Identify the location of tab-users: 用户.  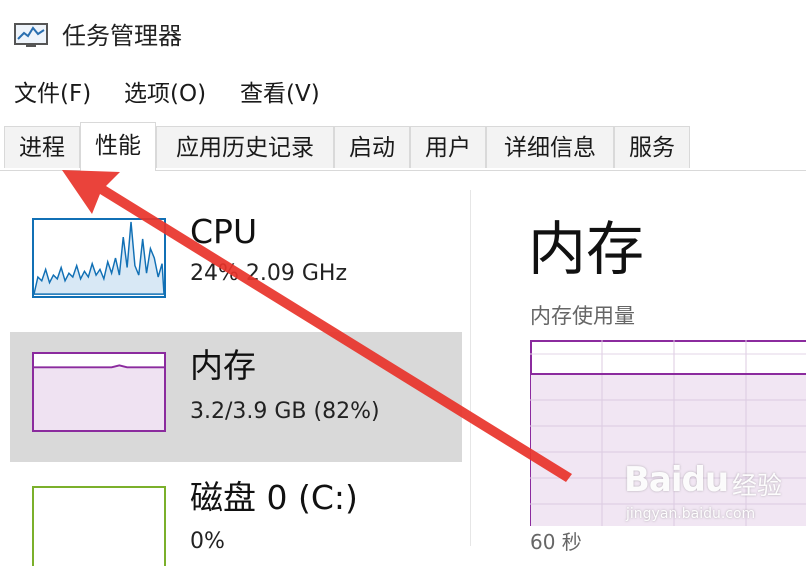
(448, 147).